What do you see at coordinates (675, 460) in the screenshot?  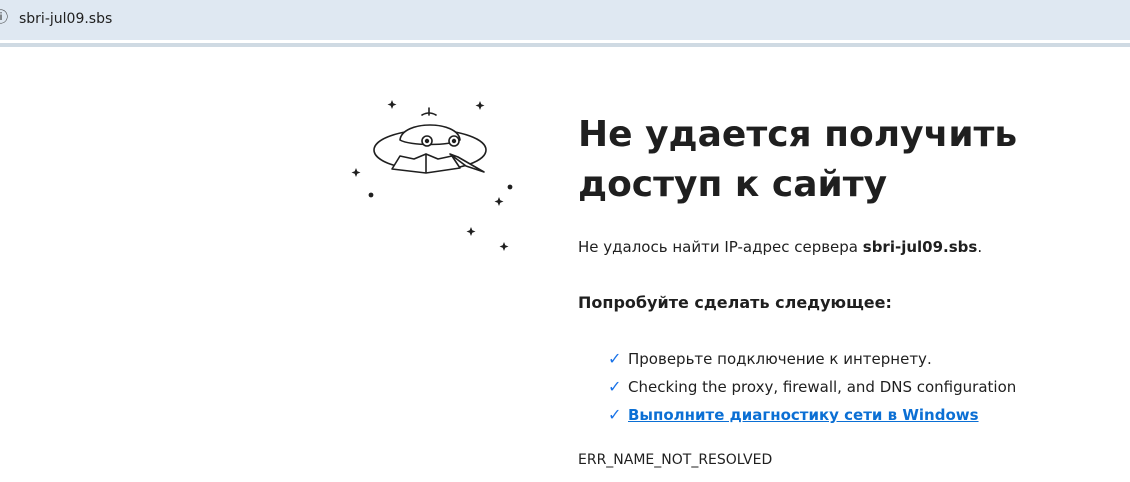 I see `error-code: ERR_NAME_NOT_RESOLVED` at bounding box center [675, 460].